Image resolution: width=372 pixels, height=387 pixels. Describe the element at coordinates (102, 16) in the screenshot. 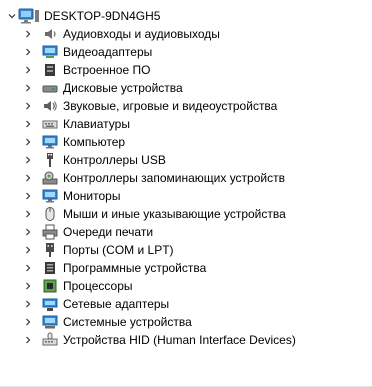

I see `tree-root-label: DESKTOP-9DN4GH5` at that location.